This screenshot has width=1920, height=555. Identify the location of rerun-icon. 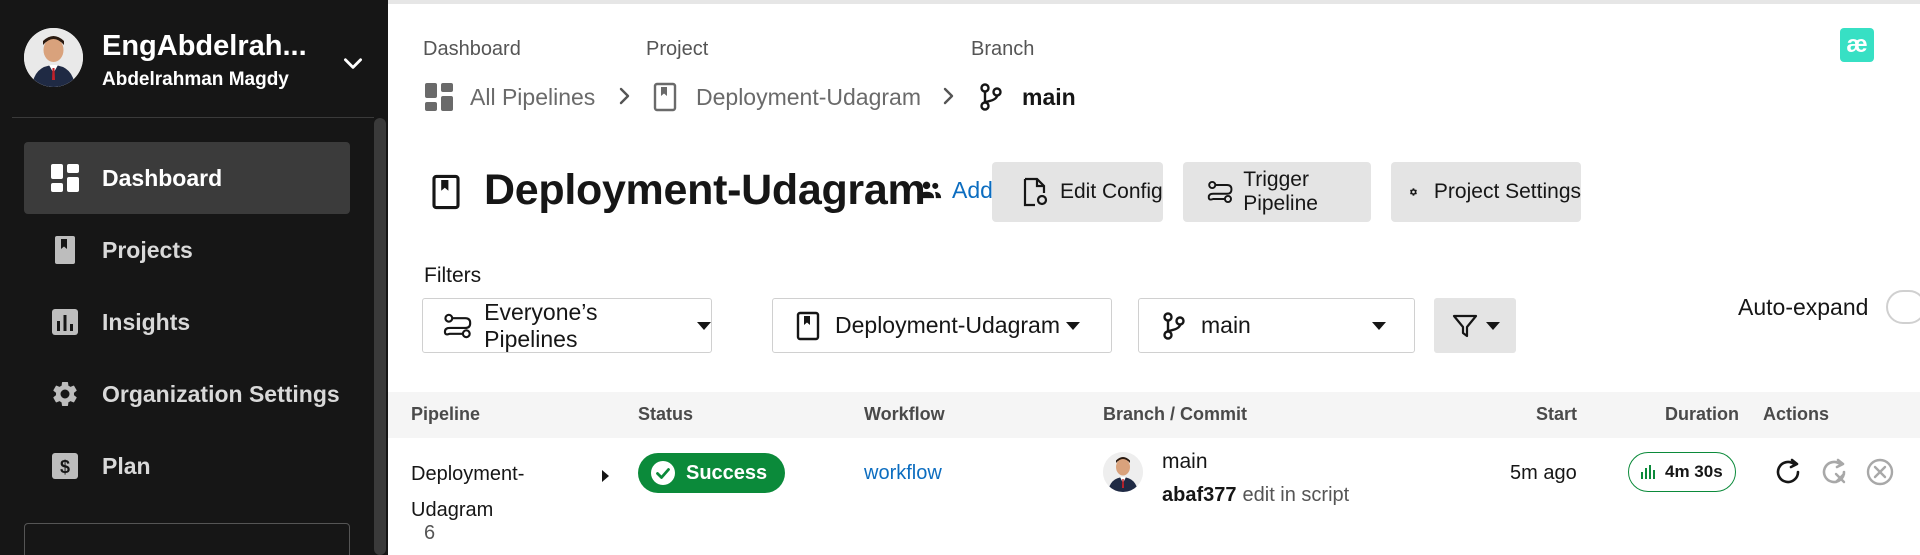
(1788, 472).